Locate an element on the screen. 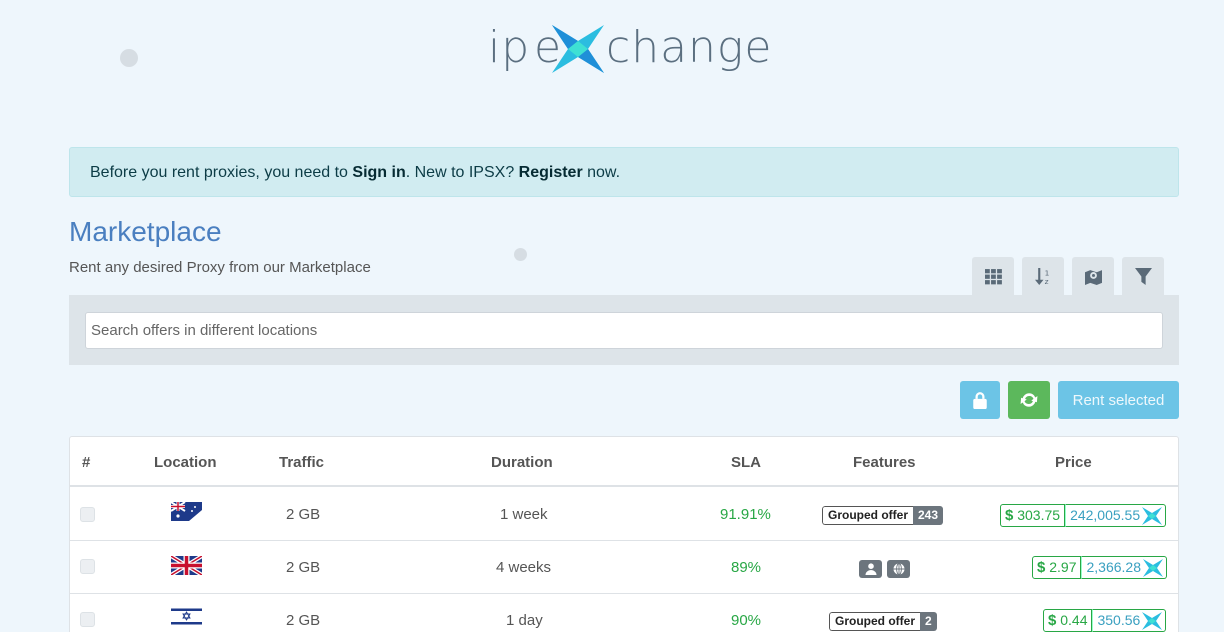 The height and width of the screenshot is (632, 1224). grouped-offer-badge: Grouped offer 243 is located at coordinates (883, 515).